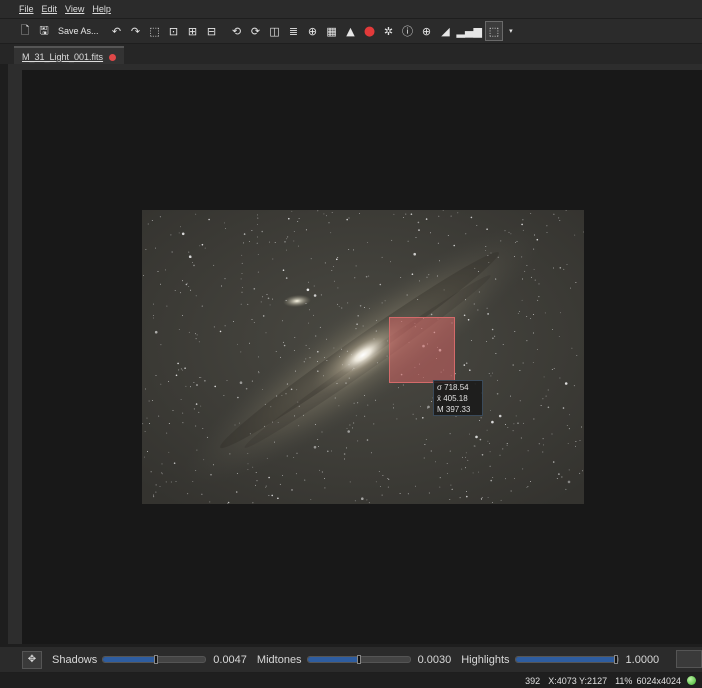 The width and height of the screenshot is (702, 688). I want to click on midtones-slider, so click(358, 659).